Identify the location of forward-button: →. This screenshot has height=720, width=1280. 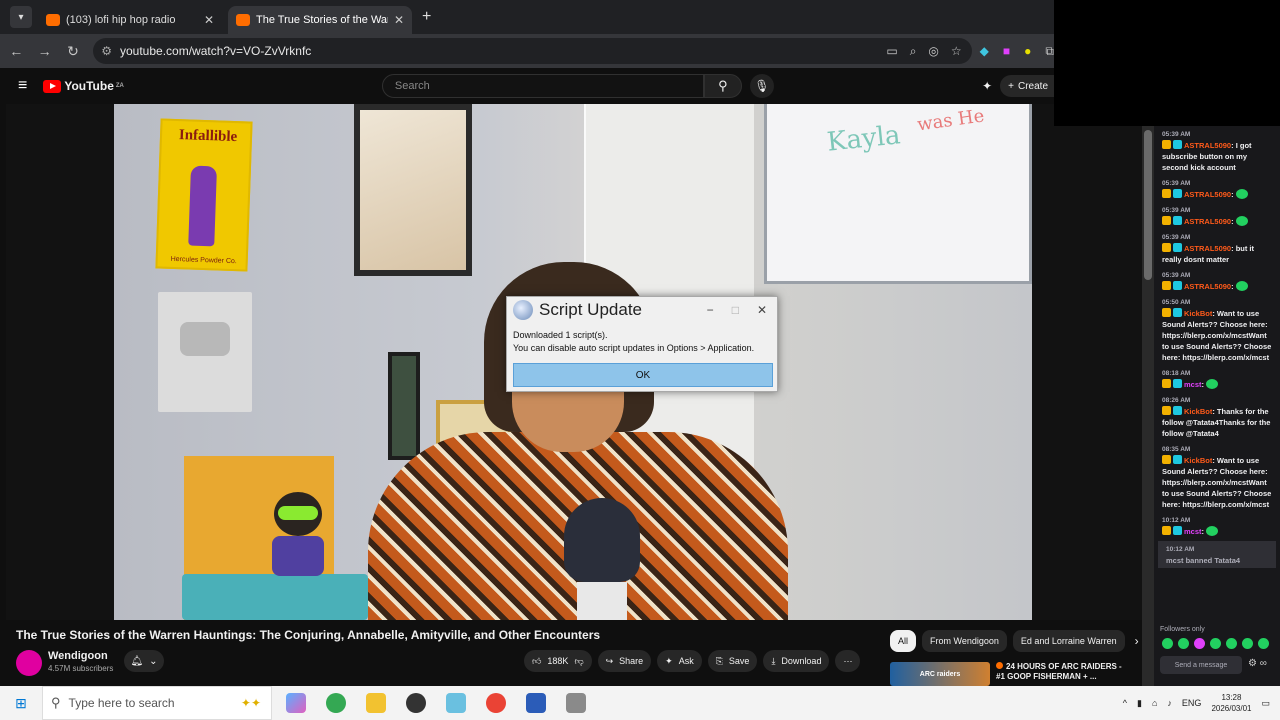
(44, 51).